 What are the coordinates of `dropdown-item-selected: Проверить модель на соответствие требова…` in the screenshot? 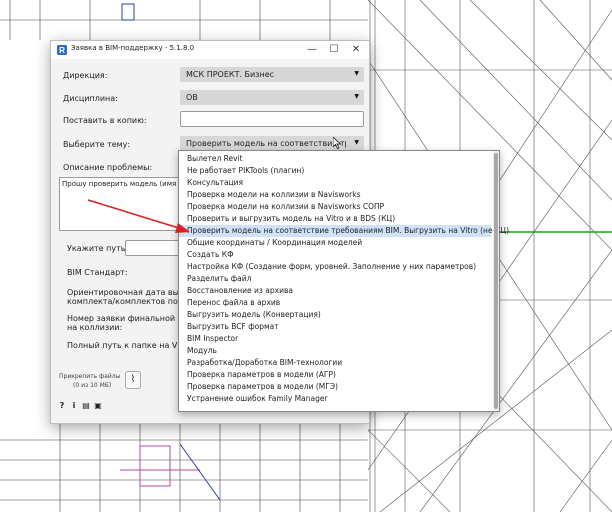 It's located at (344, 231).